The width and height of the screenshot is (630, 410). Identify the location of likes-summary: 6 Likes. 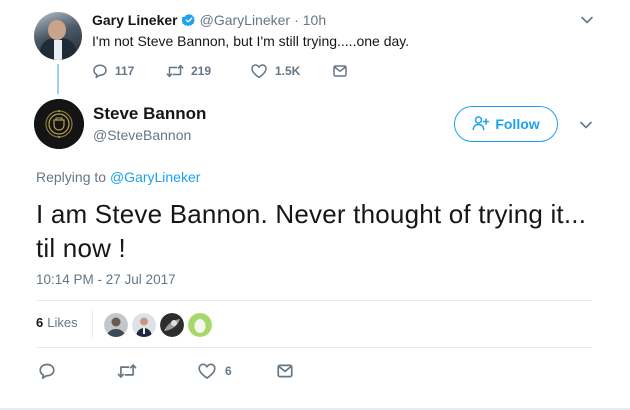
(57, 322).